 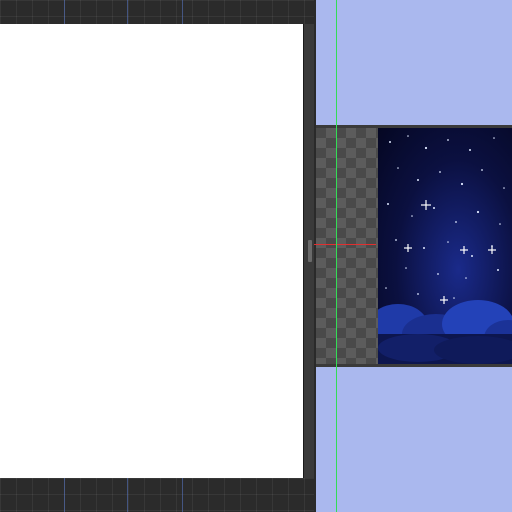 I want to click on night-sky-image, so click(x=445, y=246).